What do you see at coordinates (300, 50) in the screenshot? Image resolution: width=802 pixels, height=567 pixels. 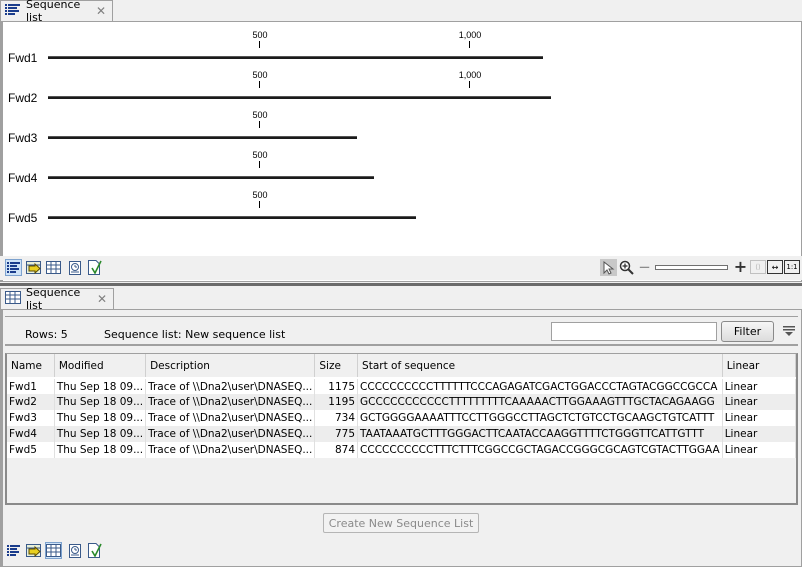 I see `sequence-track: Fwd1 500 1,000` at bounding box center [300, 50].